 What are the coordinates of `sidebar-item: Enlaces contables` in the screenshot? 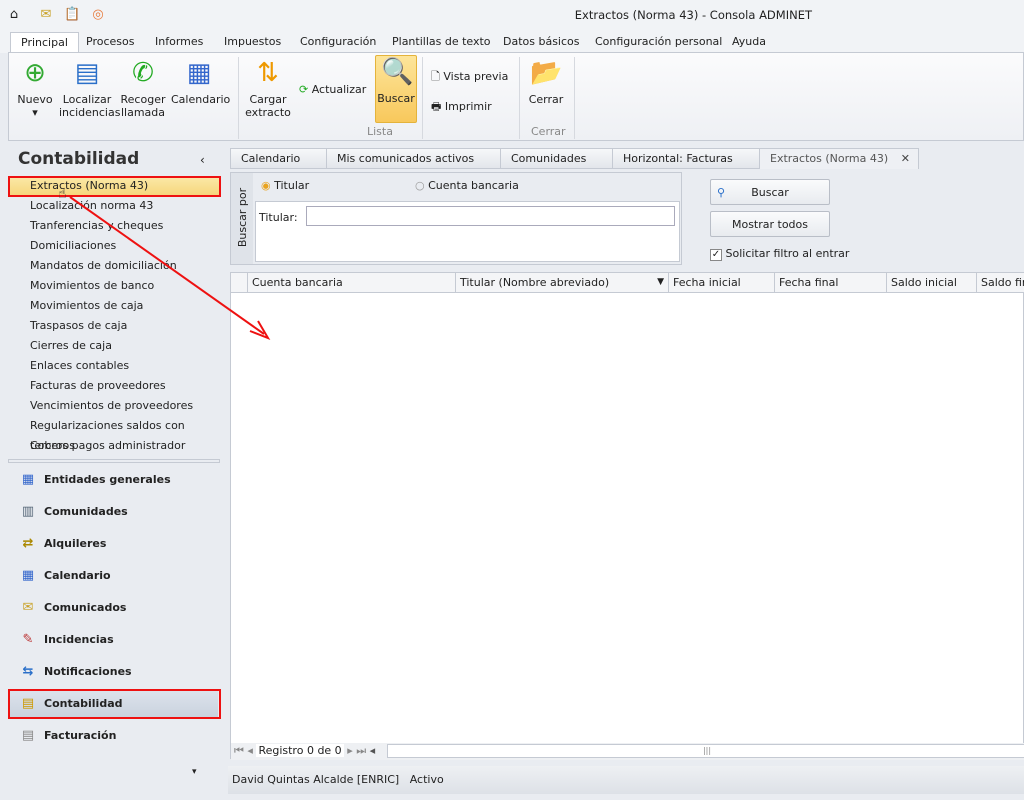 It's located at (79, 366).